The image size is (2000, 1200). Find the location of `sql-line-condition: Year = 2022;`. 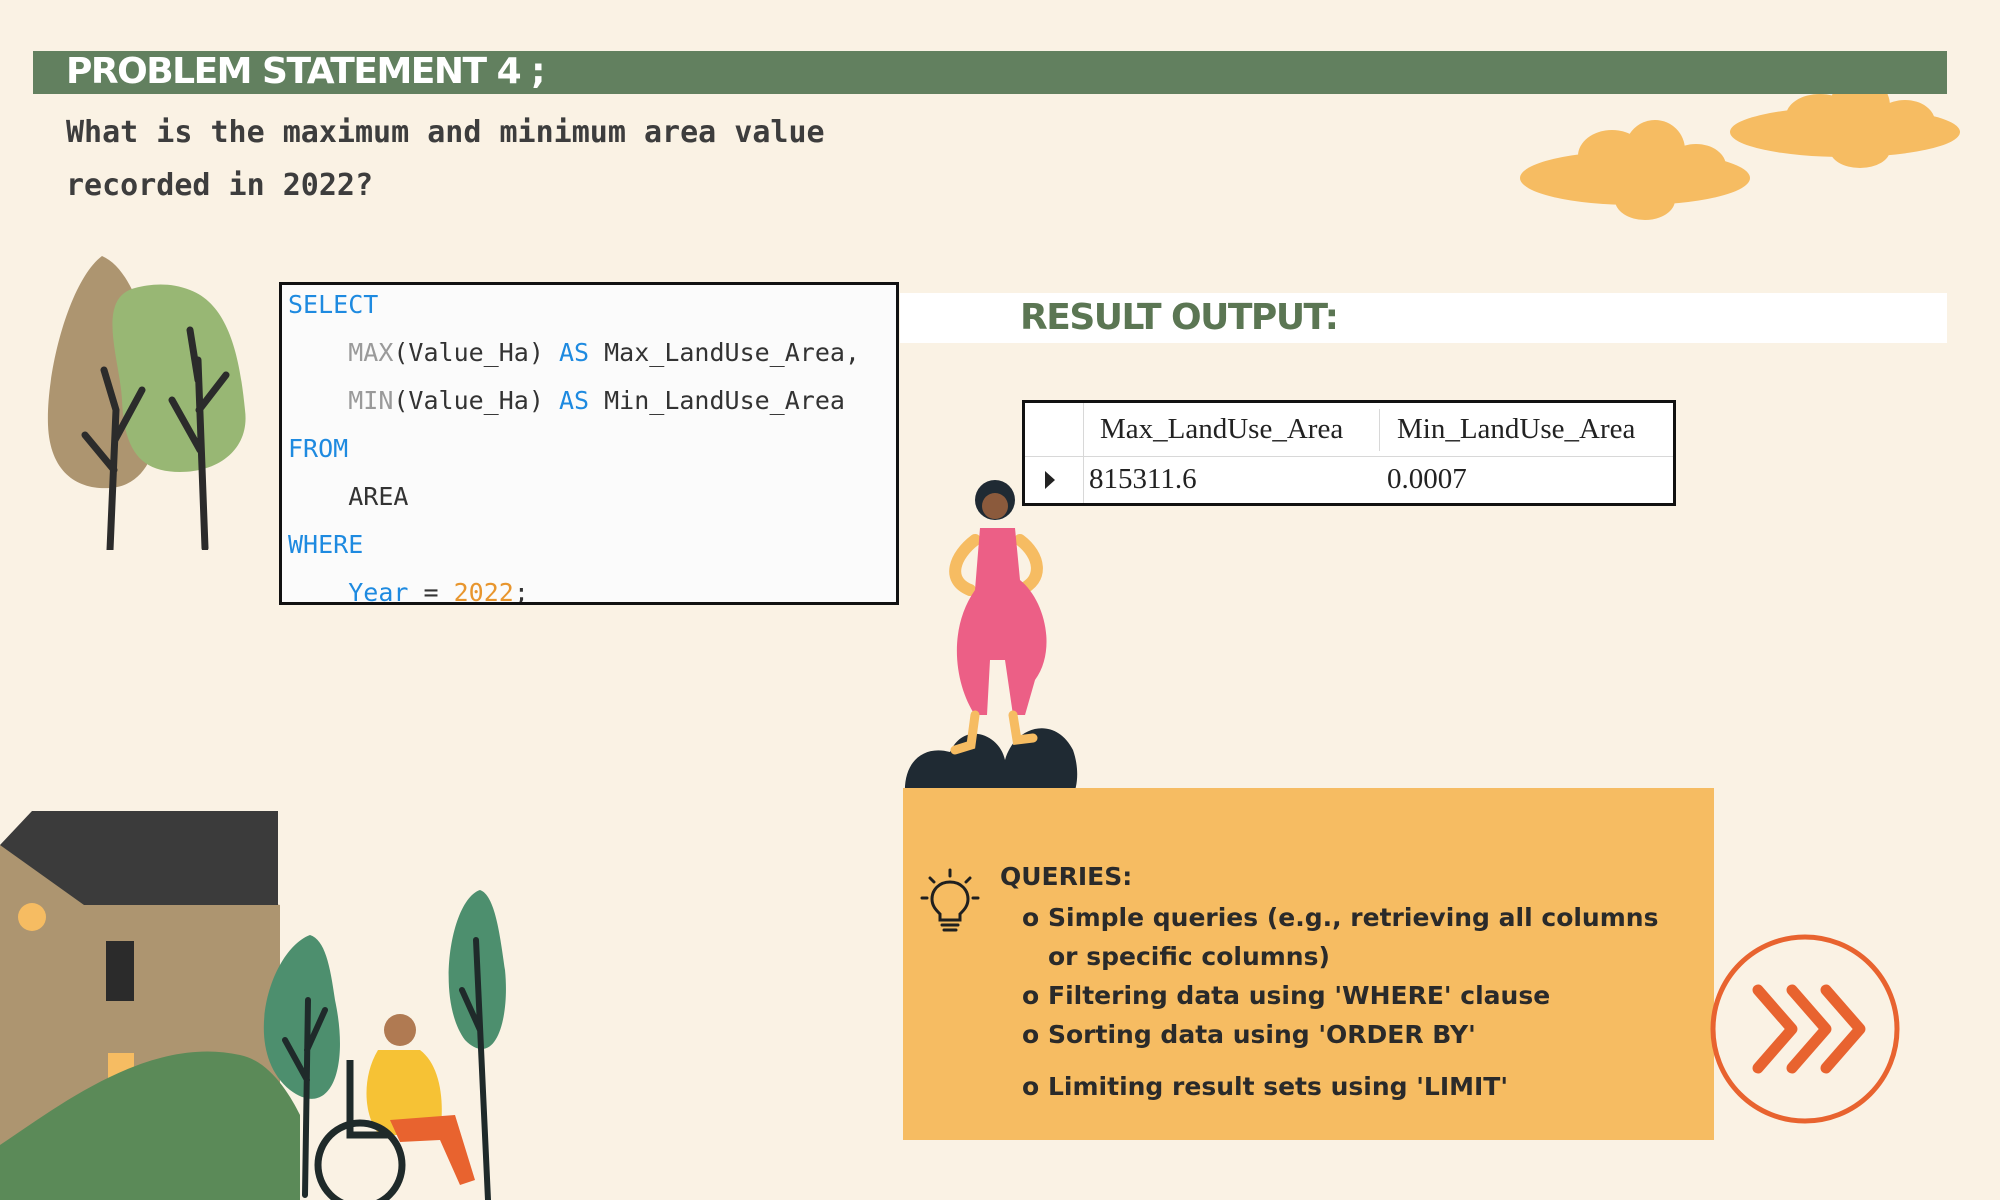

sql-line-condition: Year = 2022; is located at coordinates (408, 591).